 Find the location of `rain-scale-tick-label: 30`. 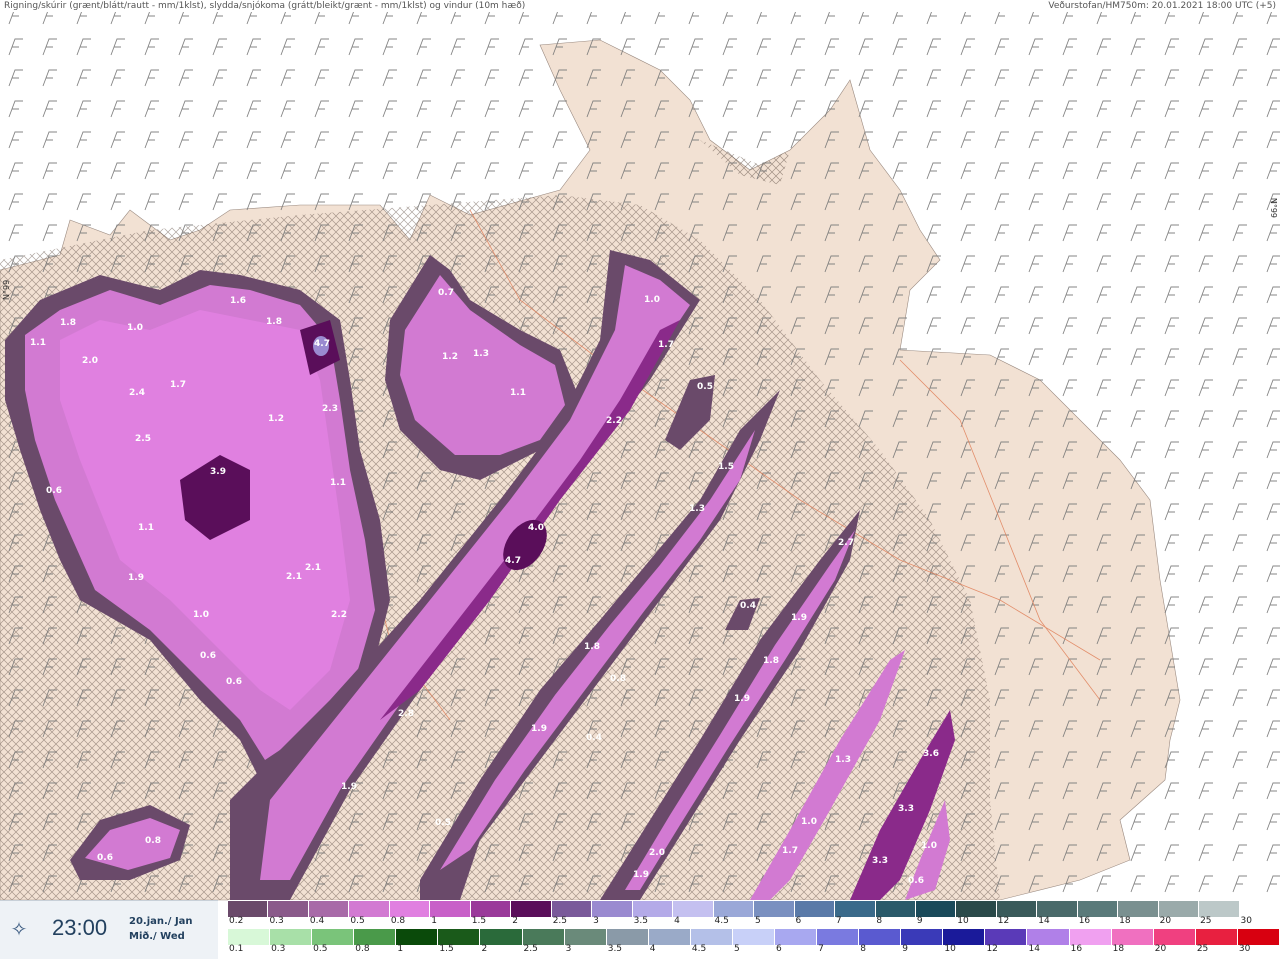

rain-scale-tick-label: 30 is located at coordinates (1244, 949).